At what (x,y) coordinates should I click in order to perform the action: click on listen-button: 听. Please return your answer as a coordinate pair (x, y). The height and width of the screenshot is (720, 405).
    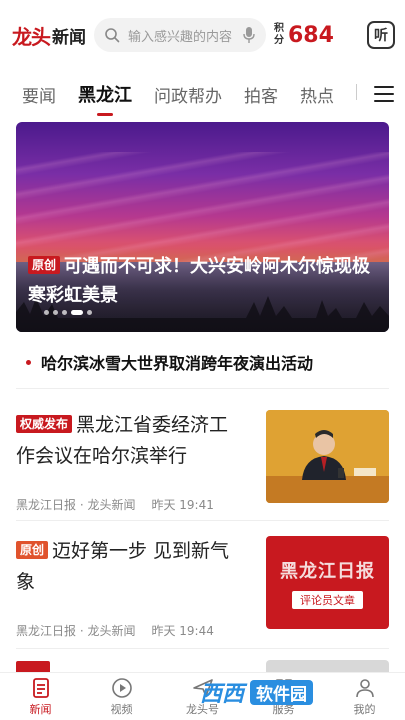
    Looking at the image, I should click on (381, 35).